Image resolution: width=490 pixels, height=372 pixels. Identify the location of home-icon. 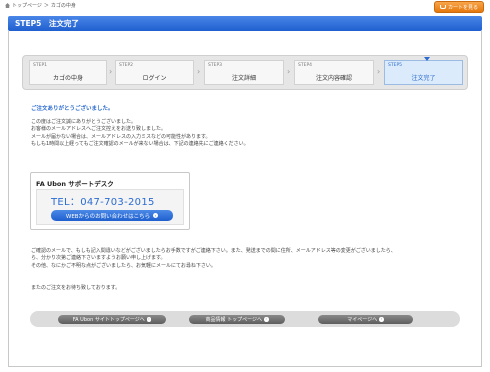
(7, 5).